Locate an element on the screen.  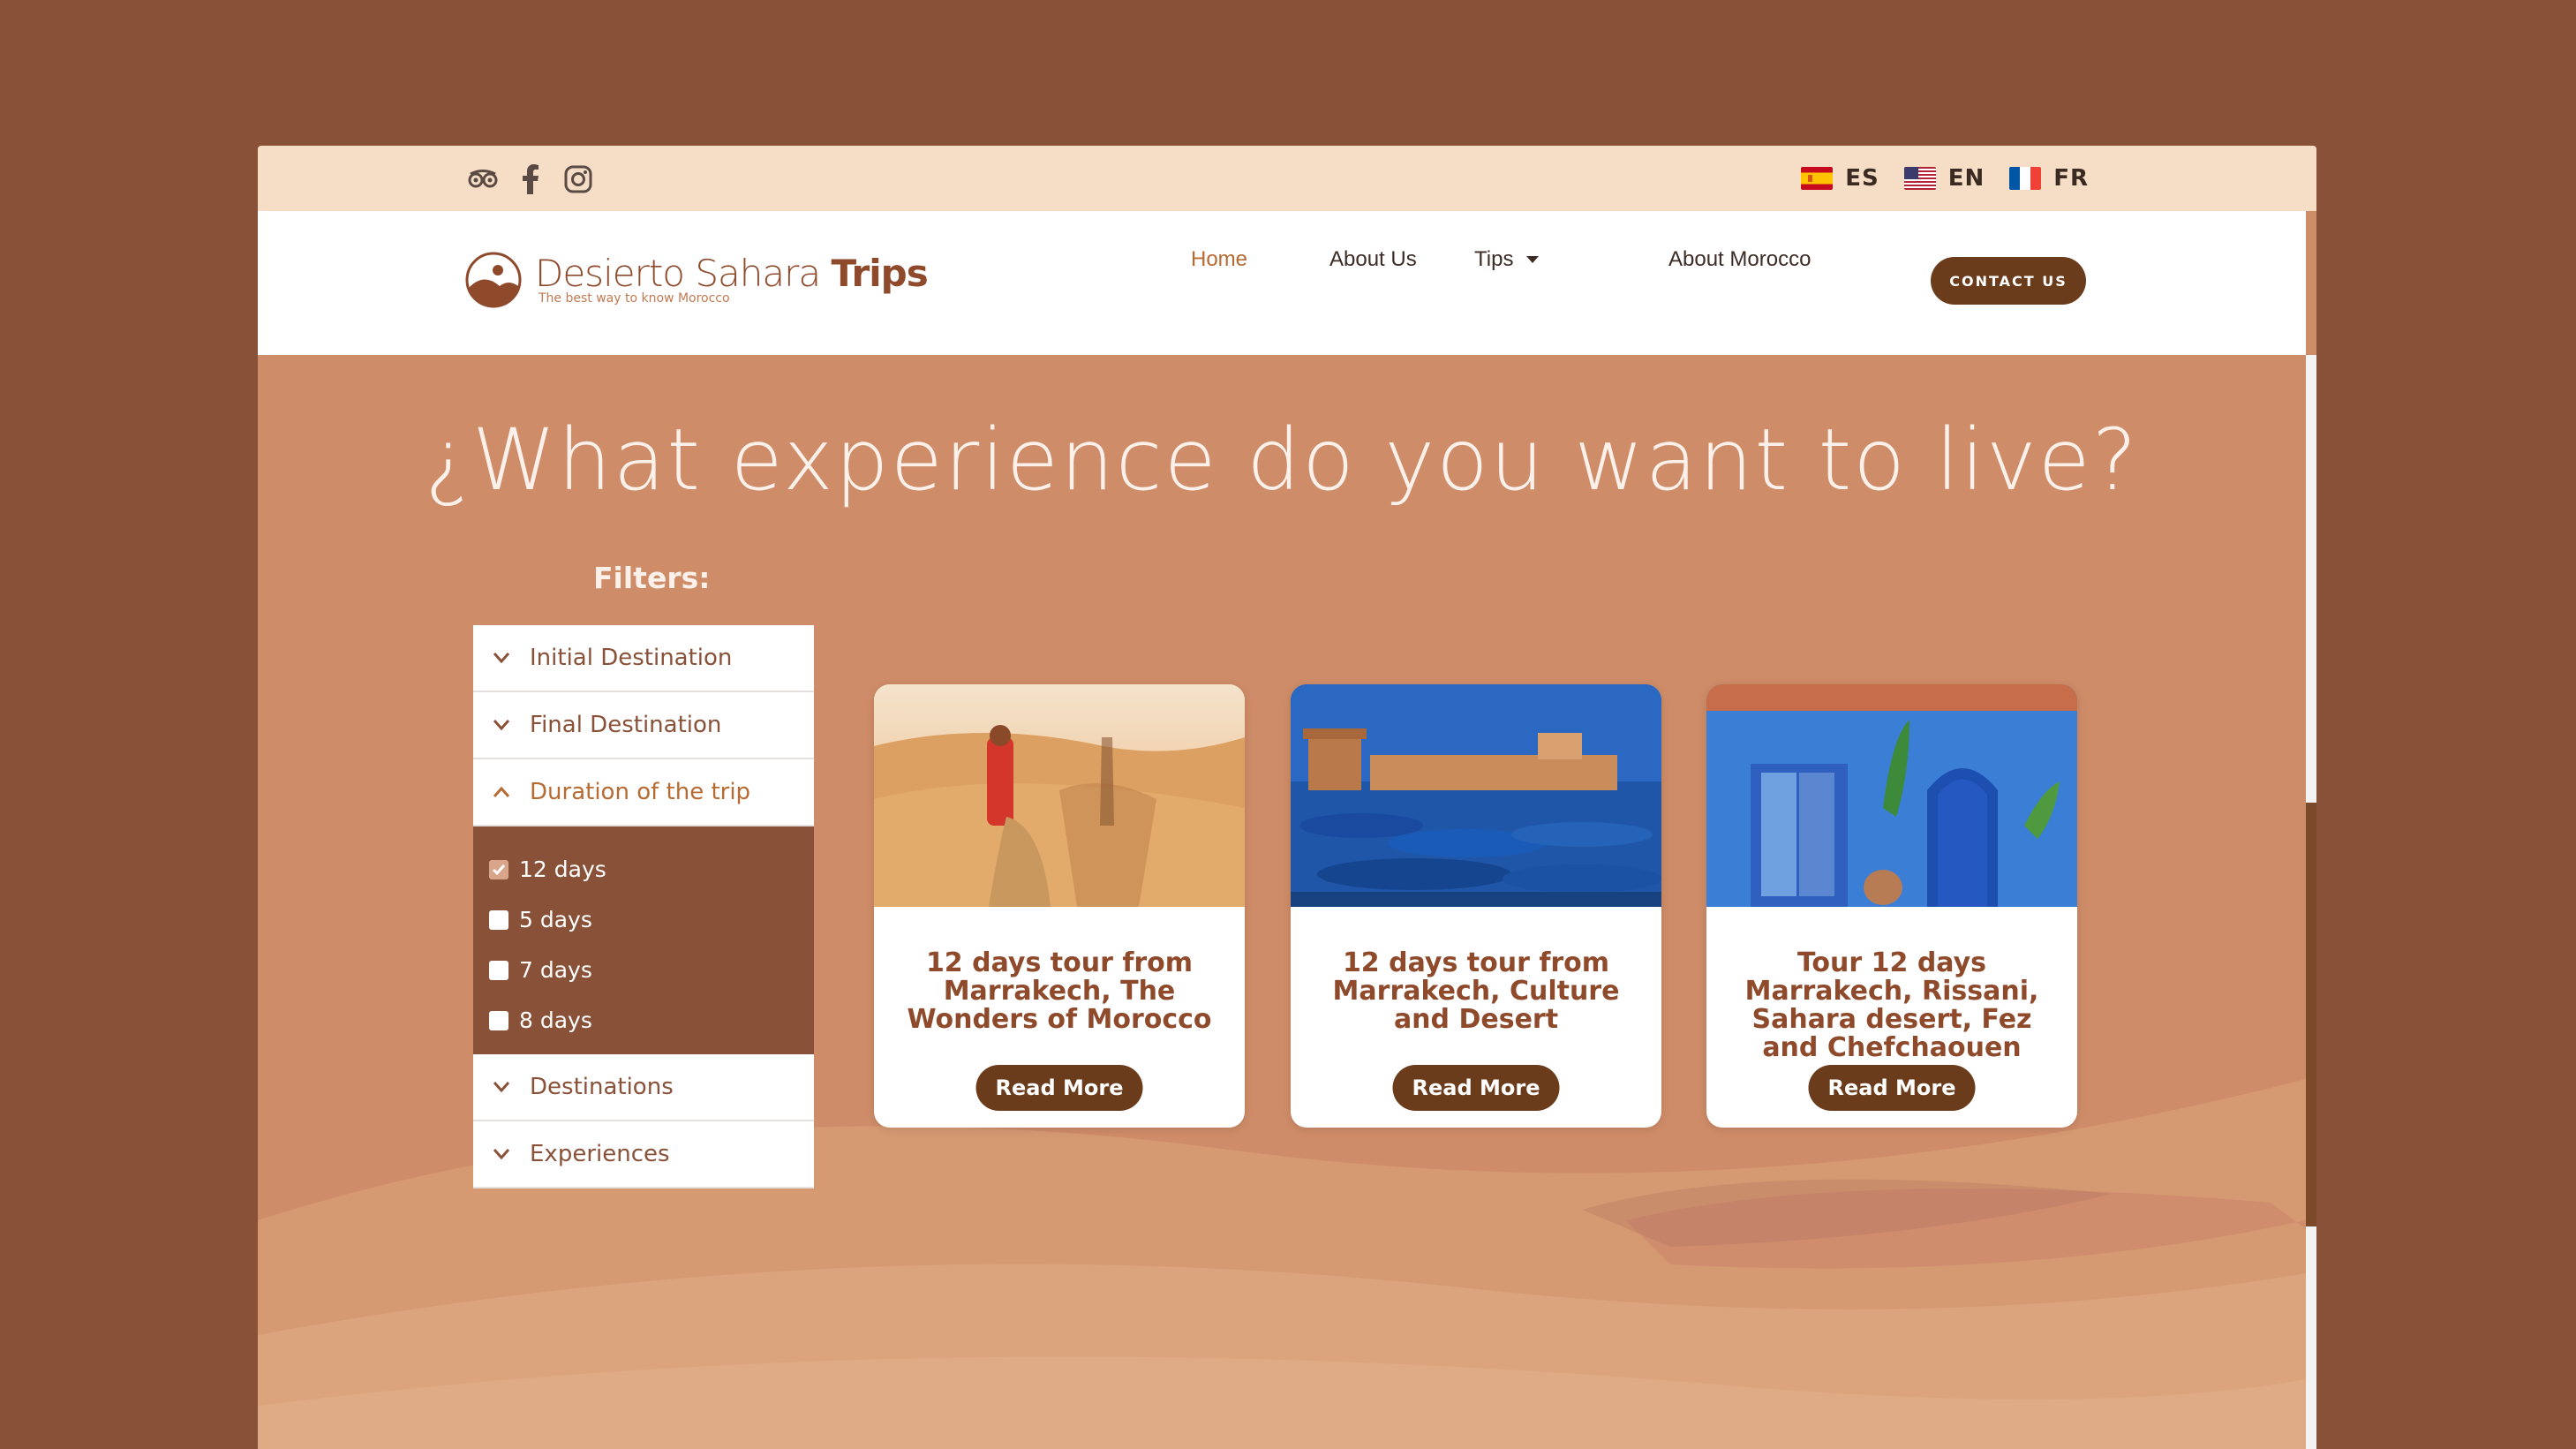
facebook-icon is located at coordinates (531, 179).